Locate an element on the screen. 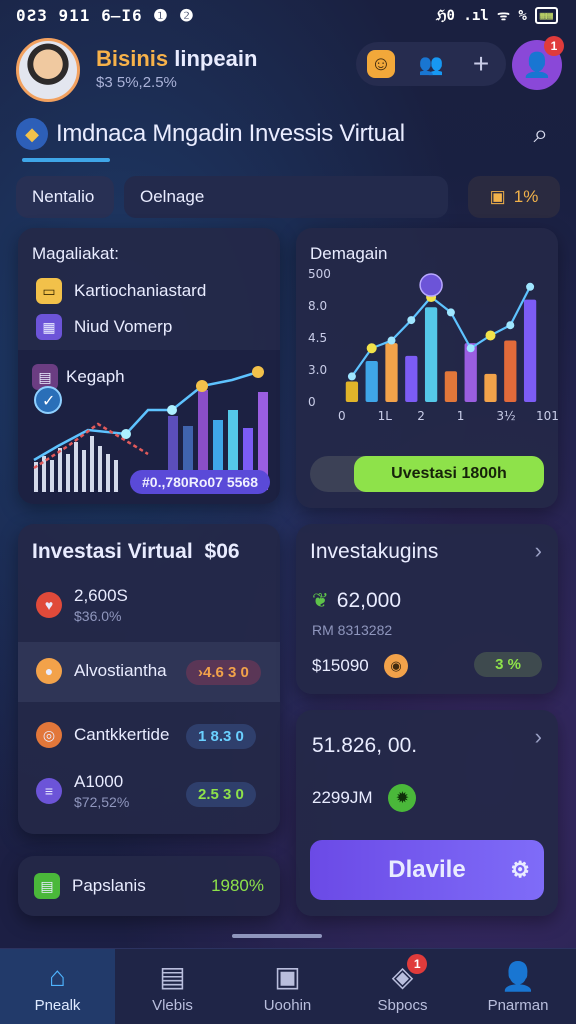 The width and height of the screenshot is (576, 1024). user-balance-change: $3 5%,2.5% is located at coordinates (136, 82).